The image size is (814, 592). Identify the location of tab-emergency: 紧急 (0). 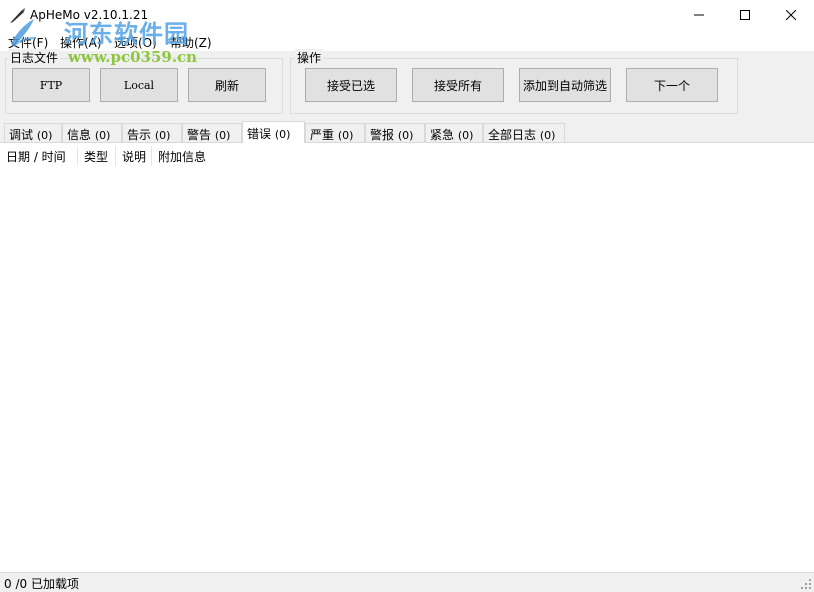
(454, 132).